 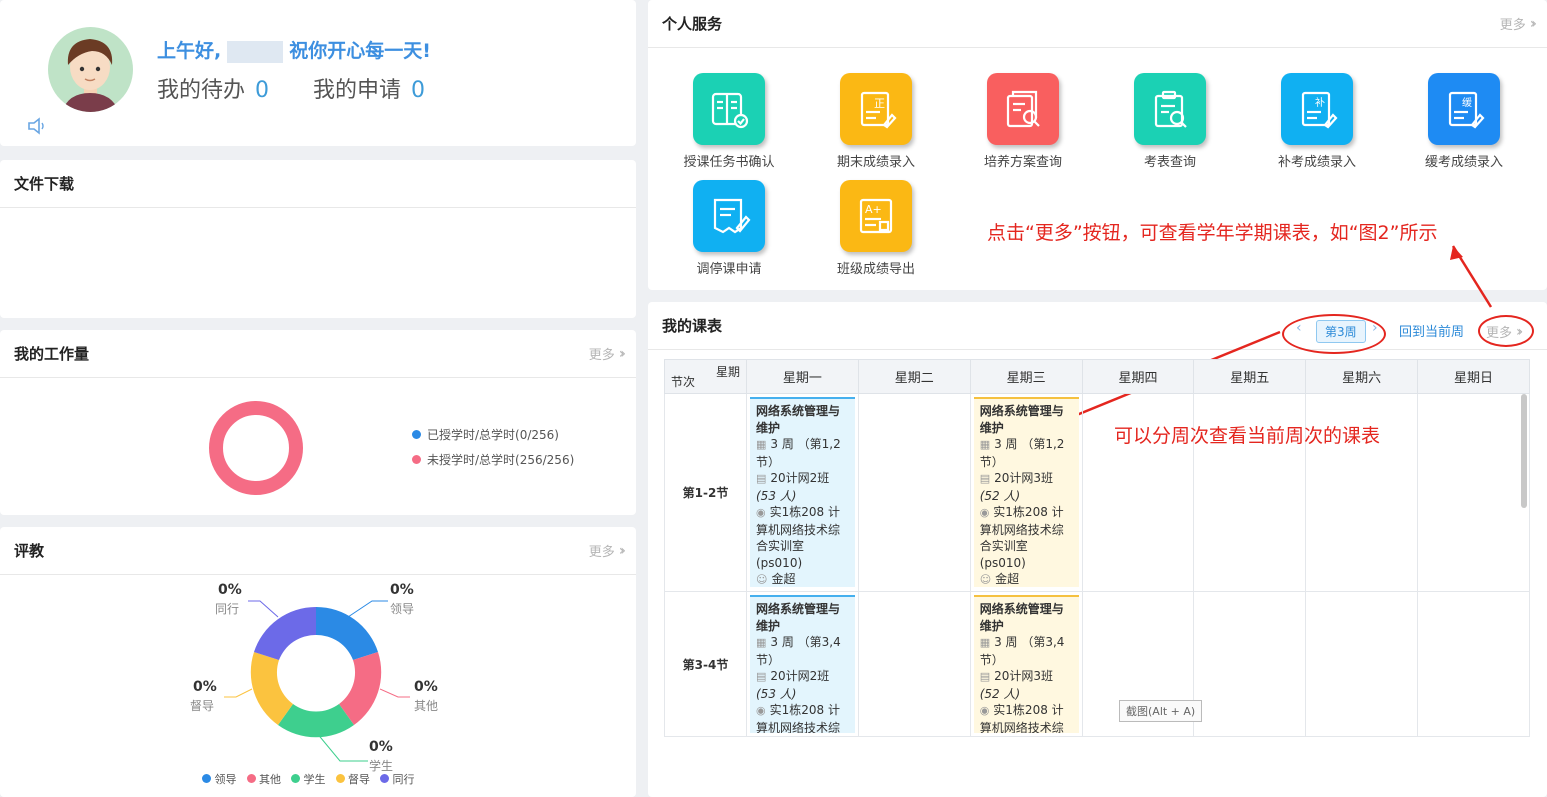 I want to click on legend-item: 督导, so click(x=352, y=779).